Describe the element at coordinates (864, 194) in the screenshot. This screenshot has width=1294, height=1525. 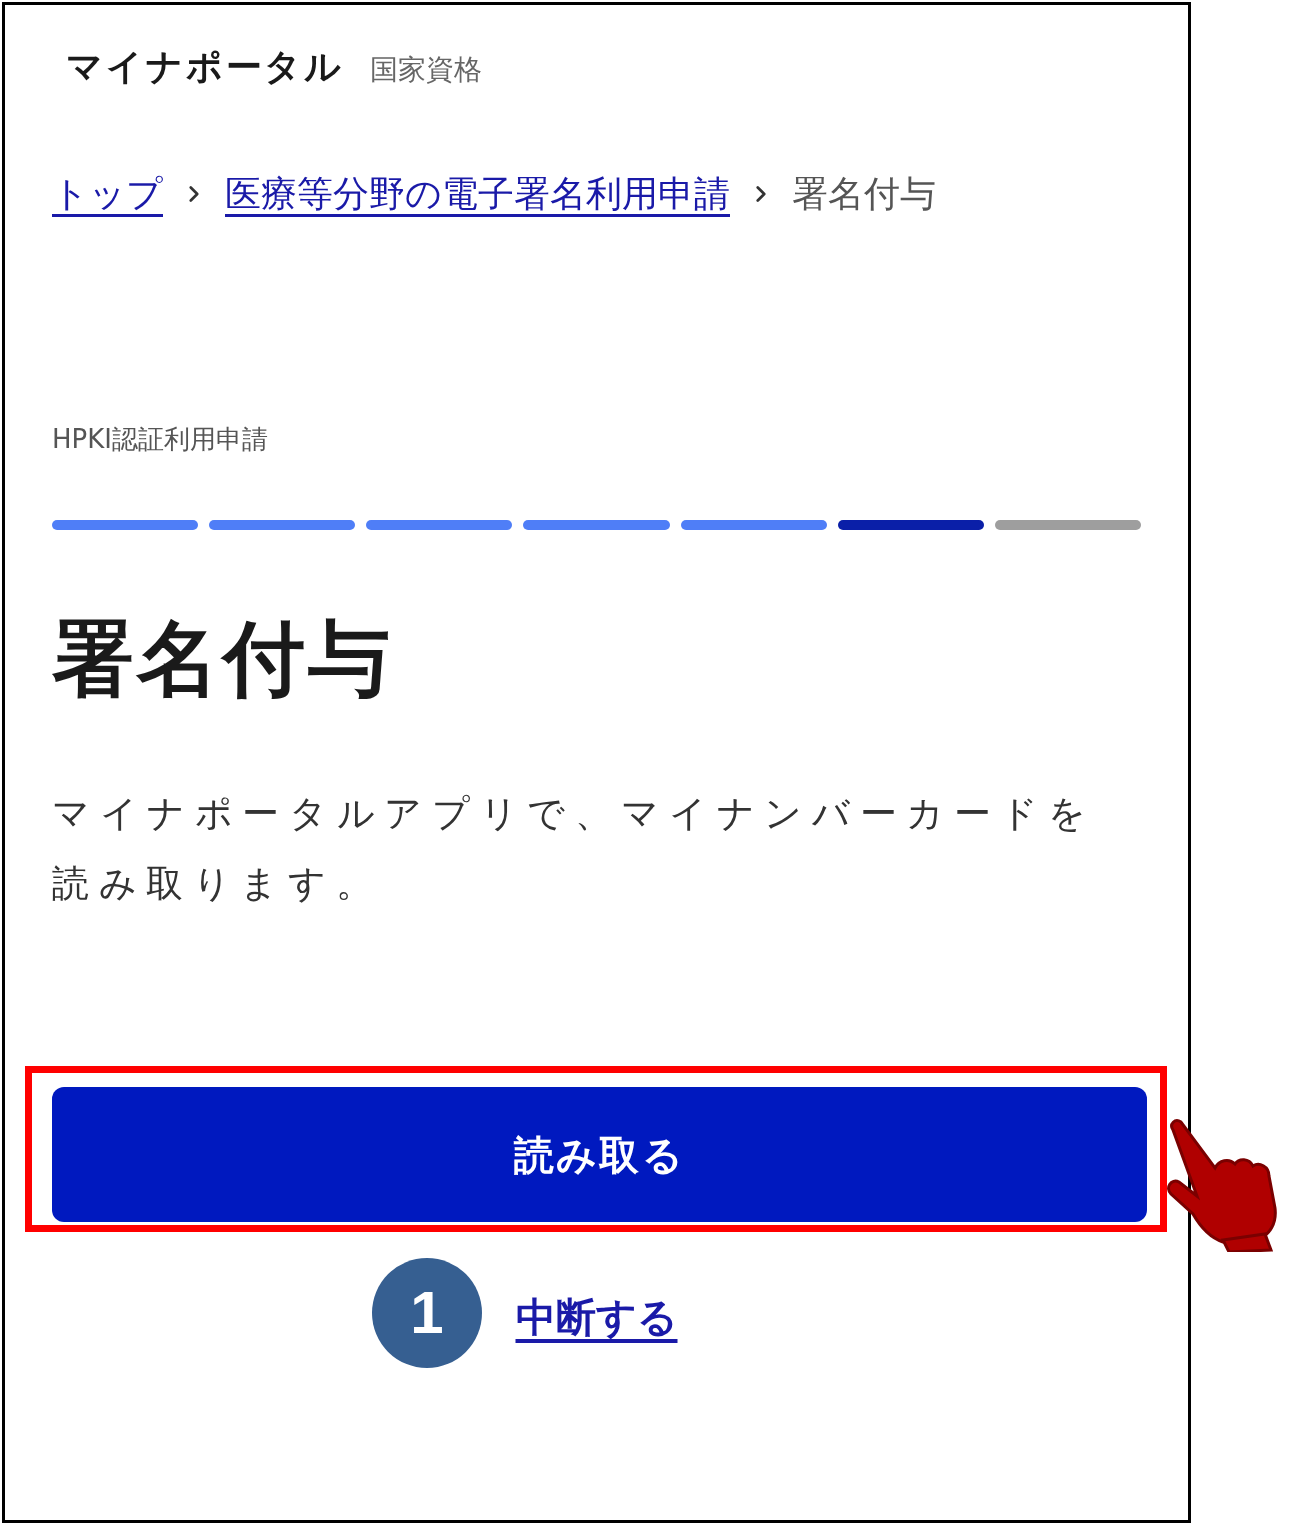
I see `breadcrumb-current: 署名付与` at that location.